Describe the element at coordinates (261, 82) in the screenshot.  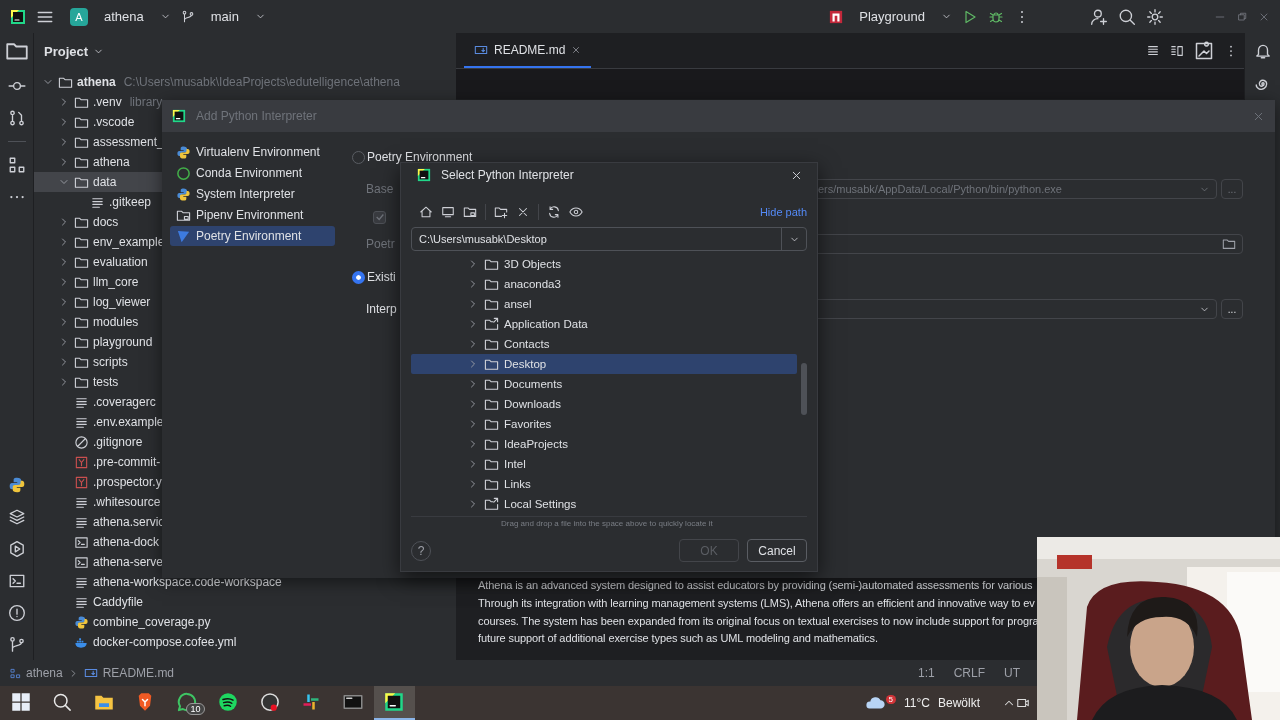
I see `folder-path: C:\Users\musabk\IdeaProjects\edutelligence\athena` at that location.